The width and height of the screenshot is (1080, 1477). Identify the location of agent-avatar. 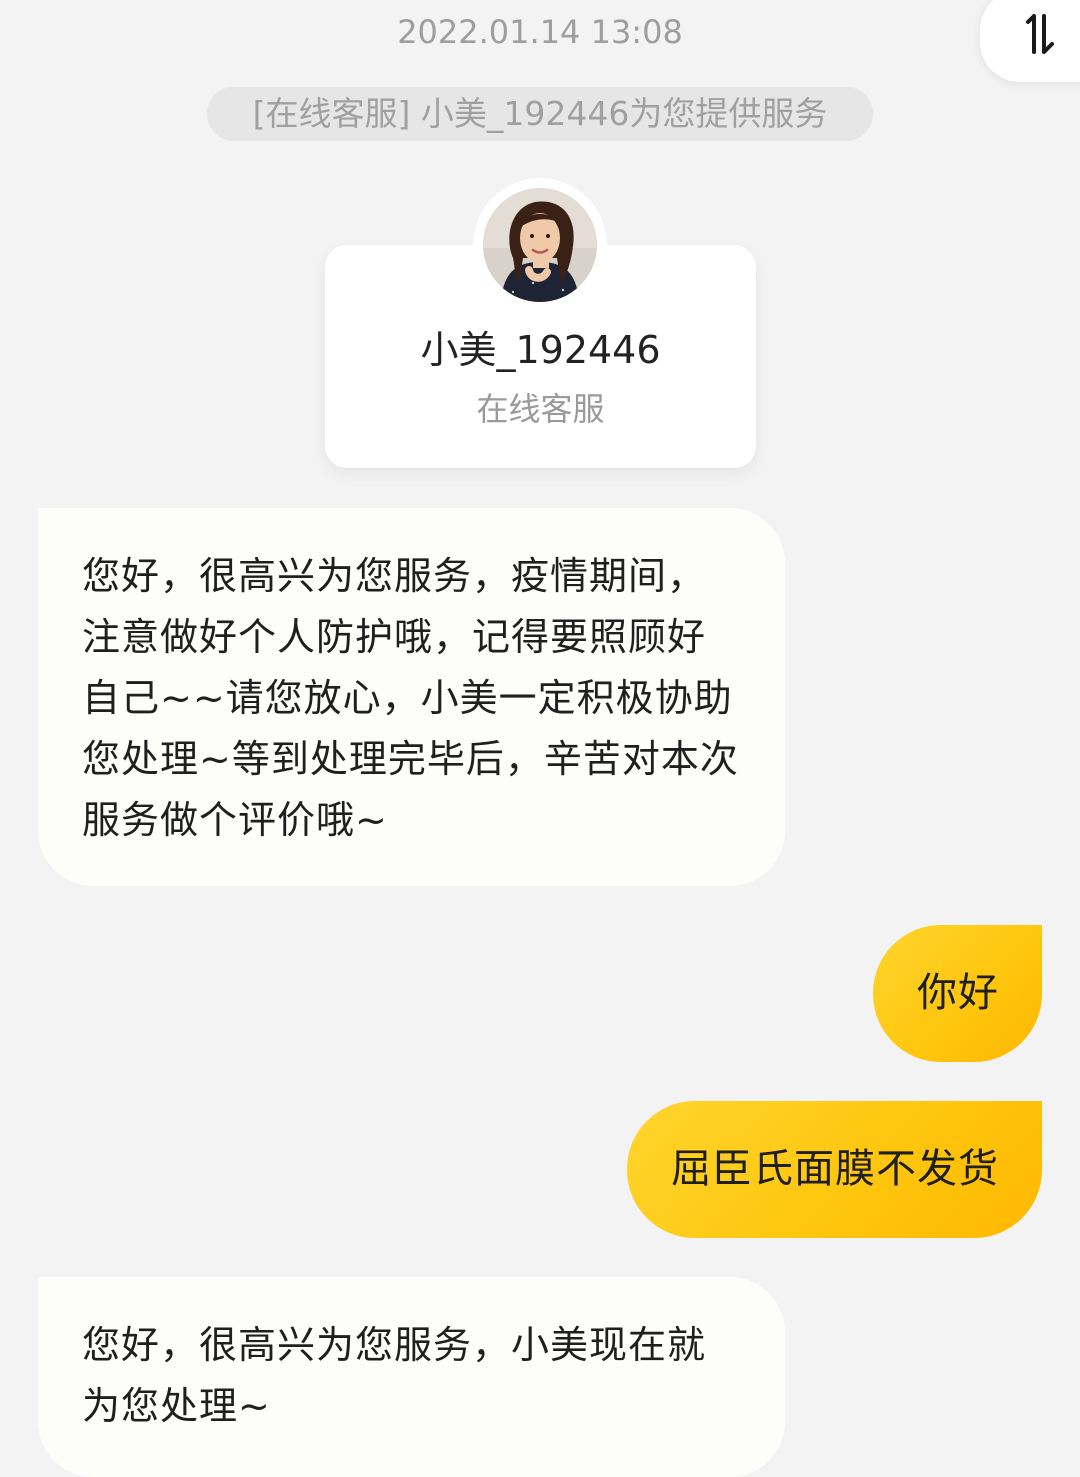
(540, 245).